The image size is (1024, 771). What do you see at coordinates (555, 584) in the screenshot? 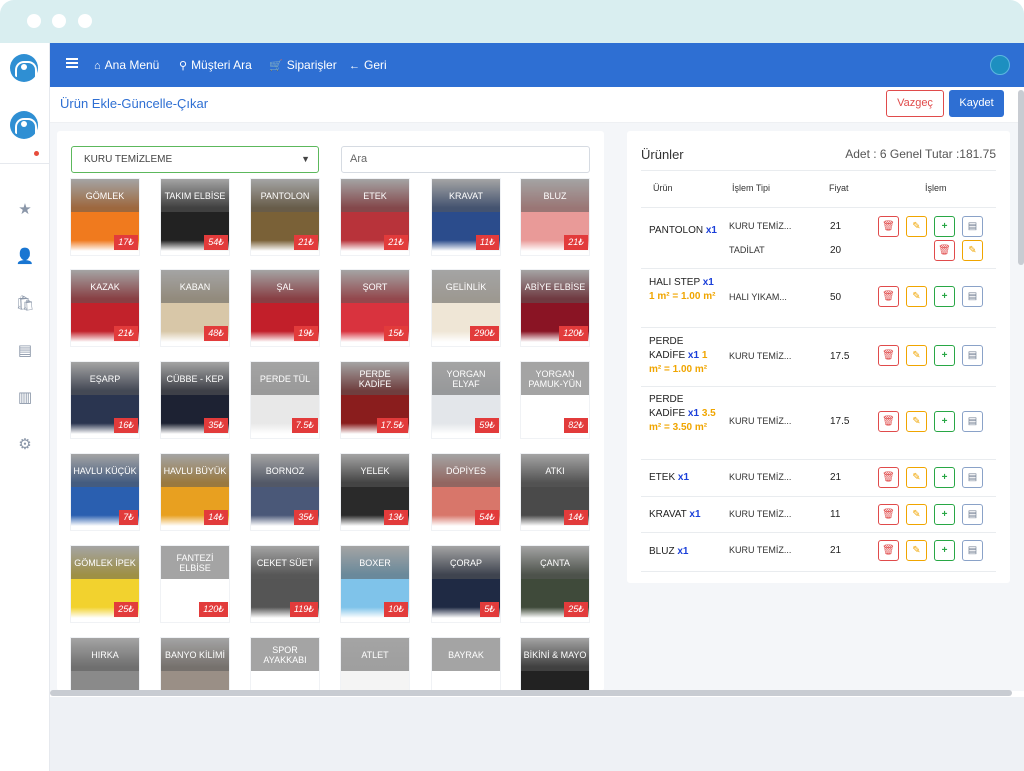
I see `product-tile: ÇANTA 25₺` at bounding box center [555, 584].